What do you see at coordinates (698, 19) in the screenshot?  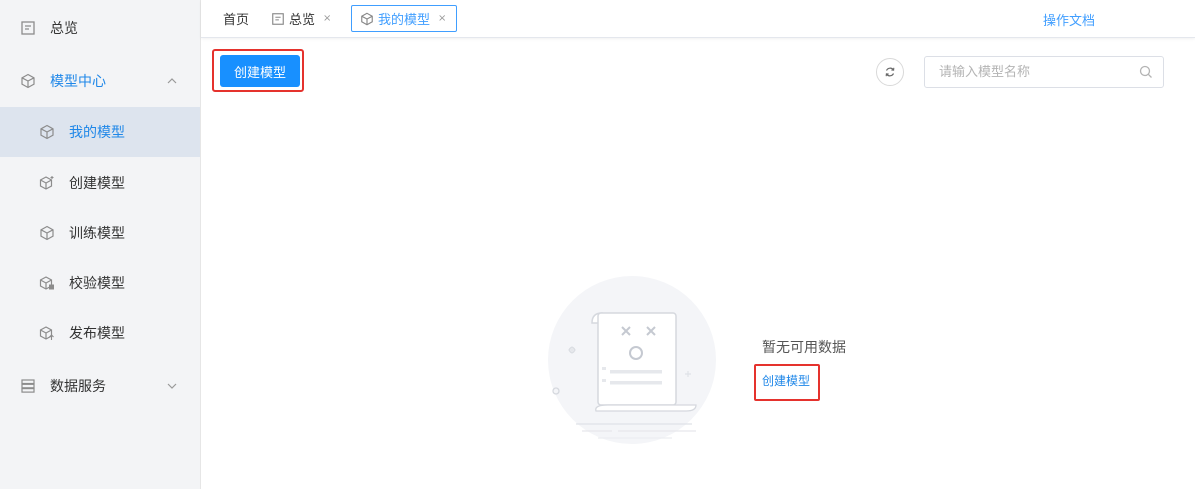 I see `tab-bar: 首页 总览 × 我的模型 × 操作文档` at bounding box center [698, 19].